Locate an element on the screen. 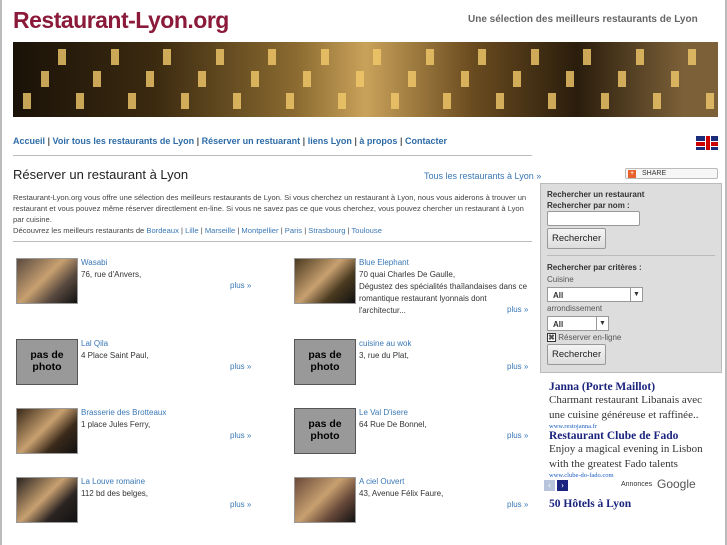  arrondissement-label: arrondissement is located at coordinates (575, 308).